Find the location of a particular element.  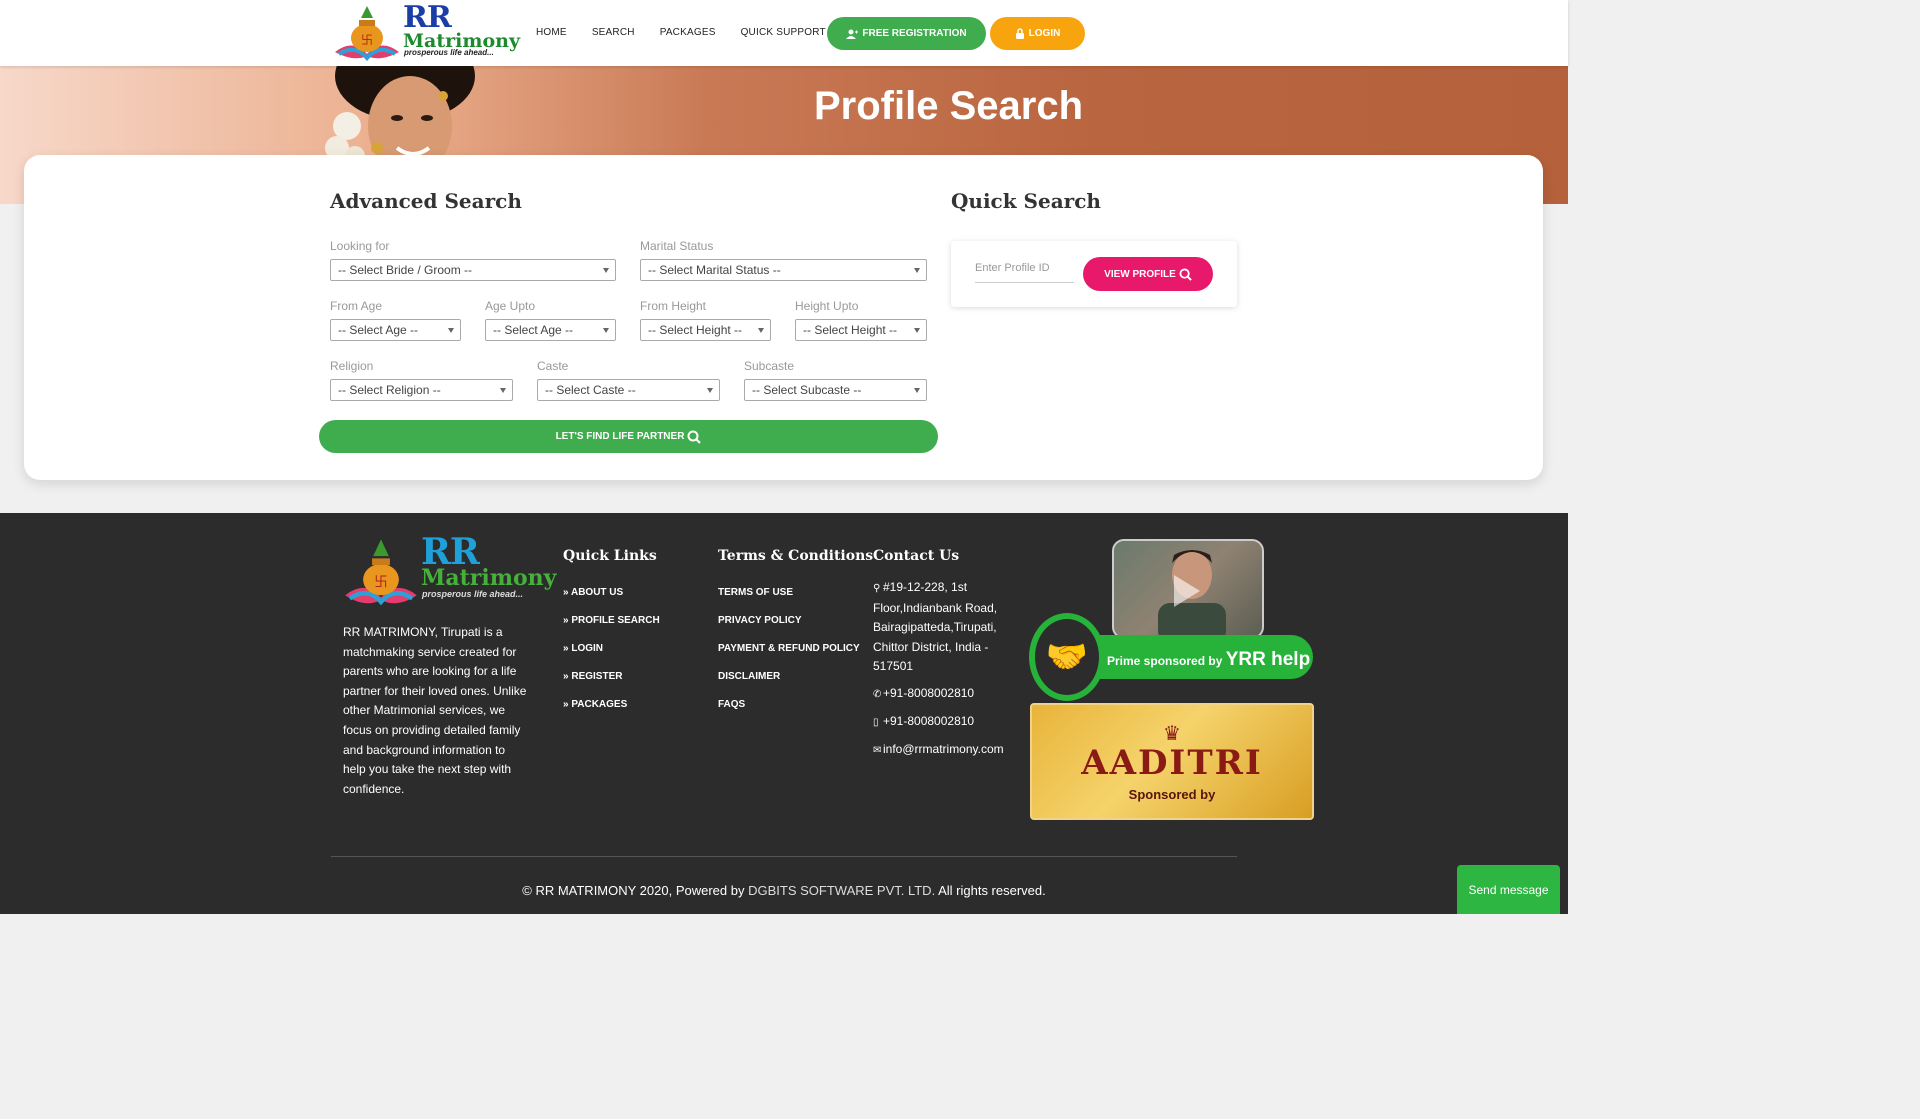

free-registration-label: FREE REGISTRATION is located at coordinates (914, 33).